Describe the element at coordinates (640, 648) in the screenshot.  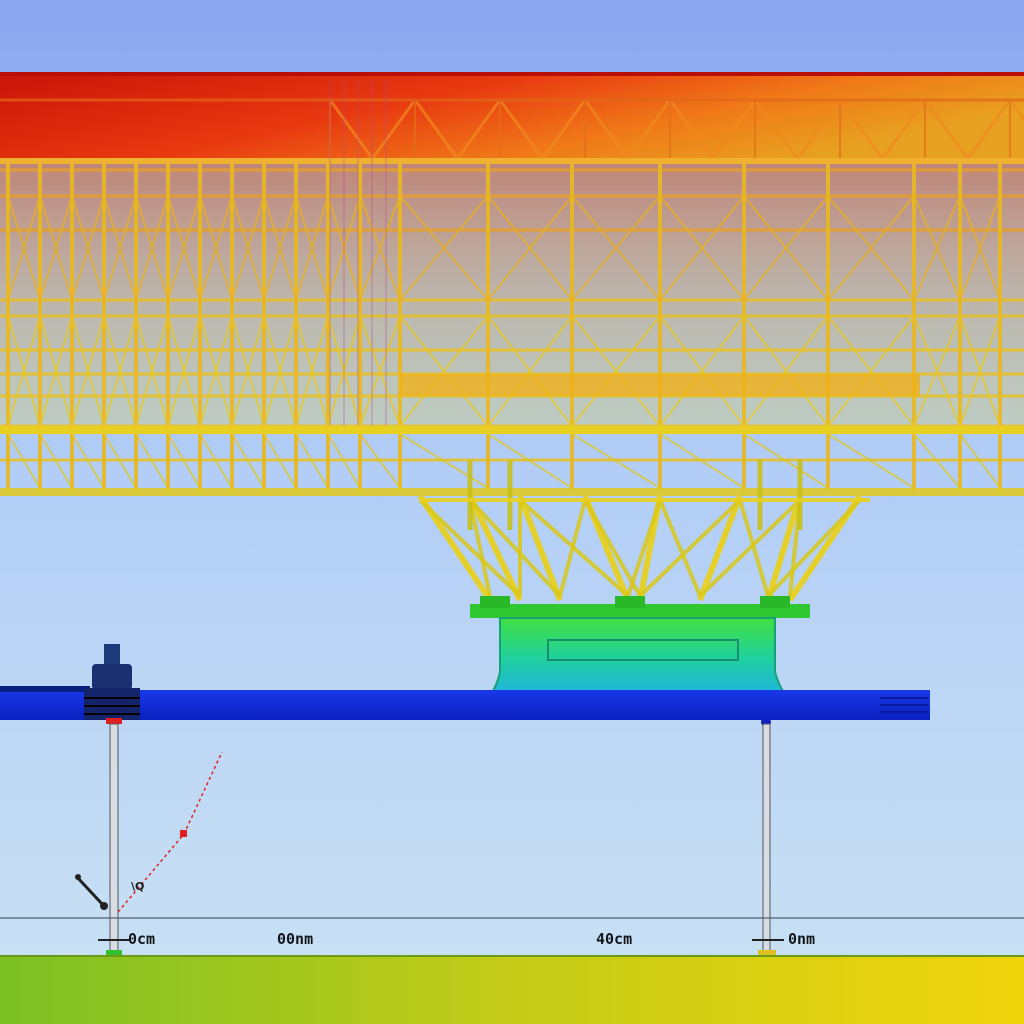
I see `pier-base` at that location.